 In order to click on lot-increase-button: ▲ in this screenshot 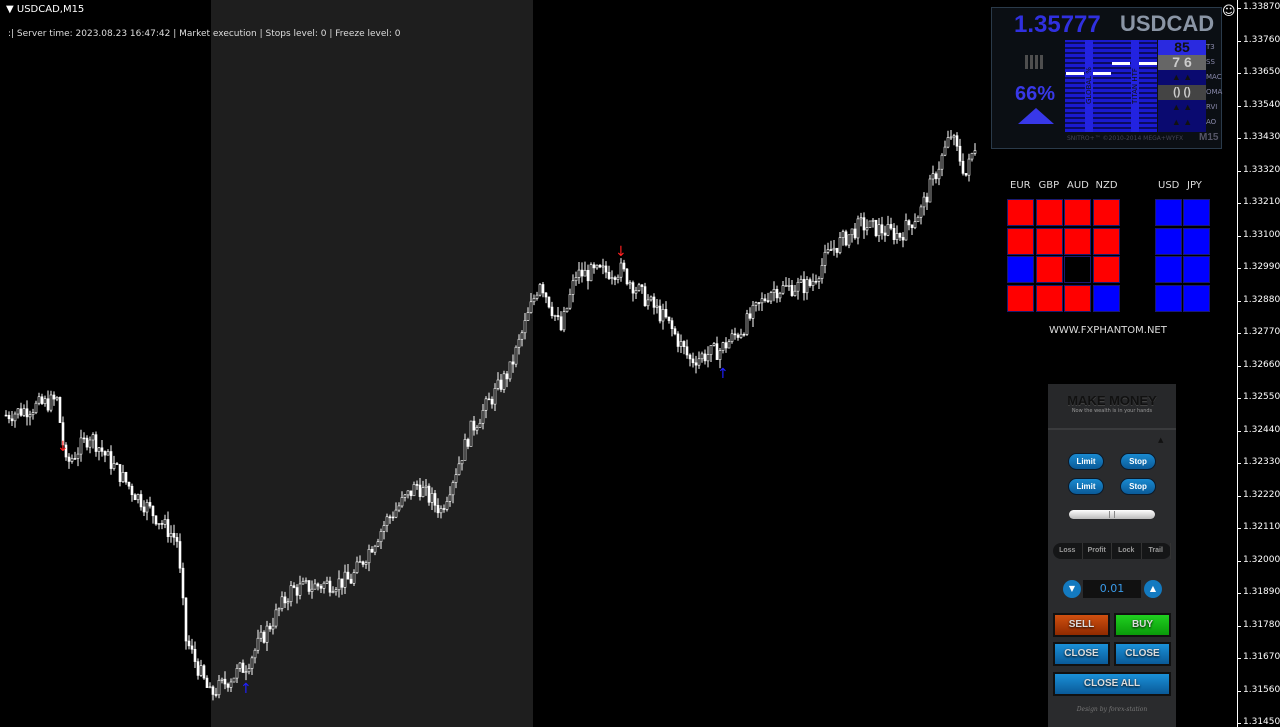, I will do `click(1153, 589)`.